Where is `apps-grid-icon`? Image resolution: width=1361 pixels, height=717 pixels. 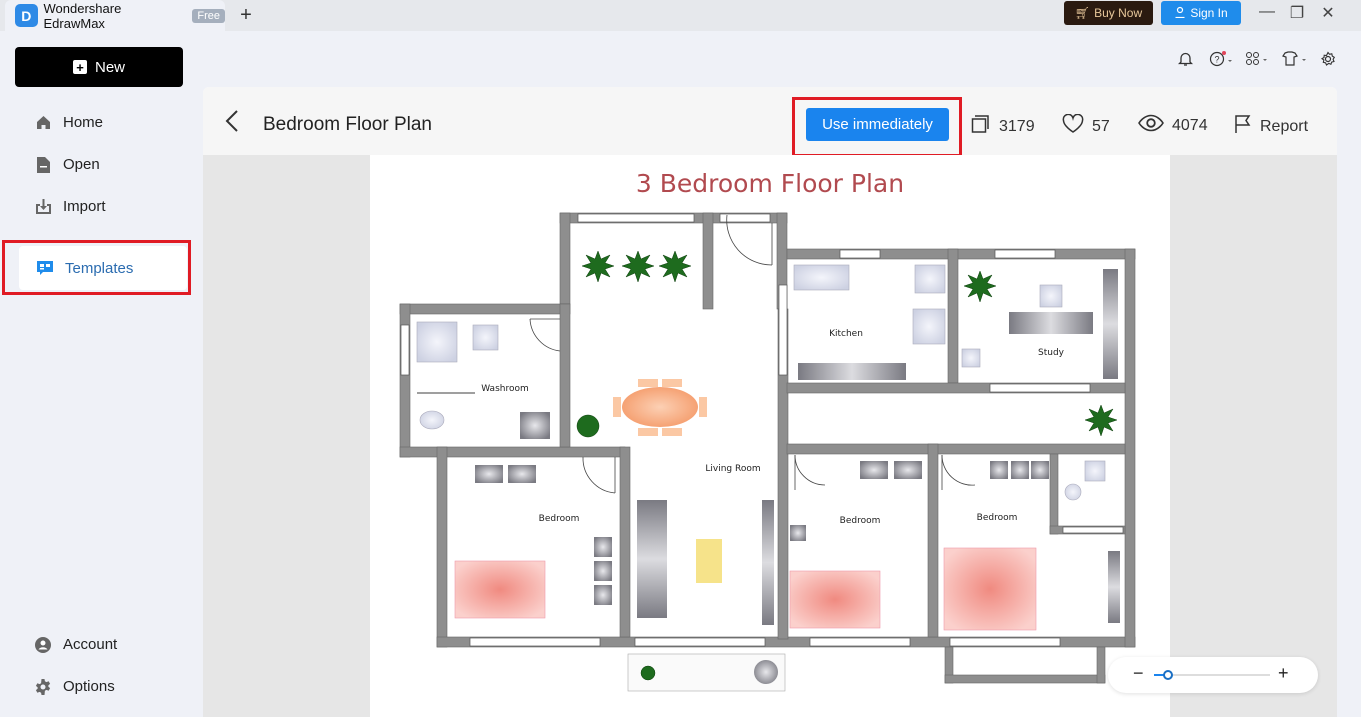
apps-grid-icon is located at coordinates (1258, 59).